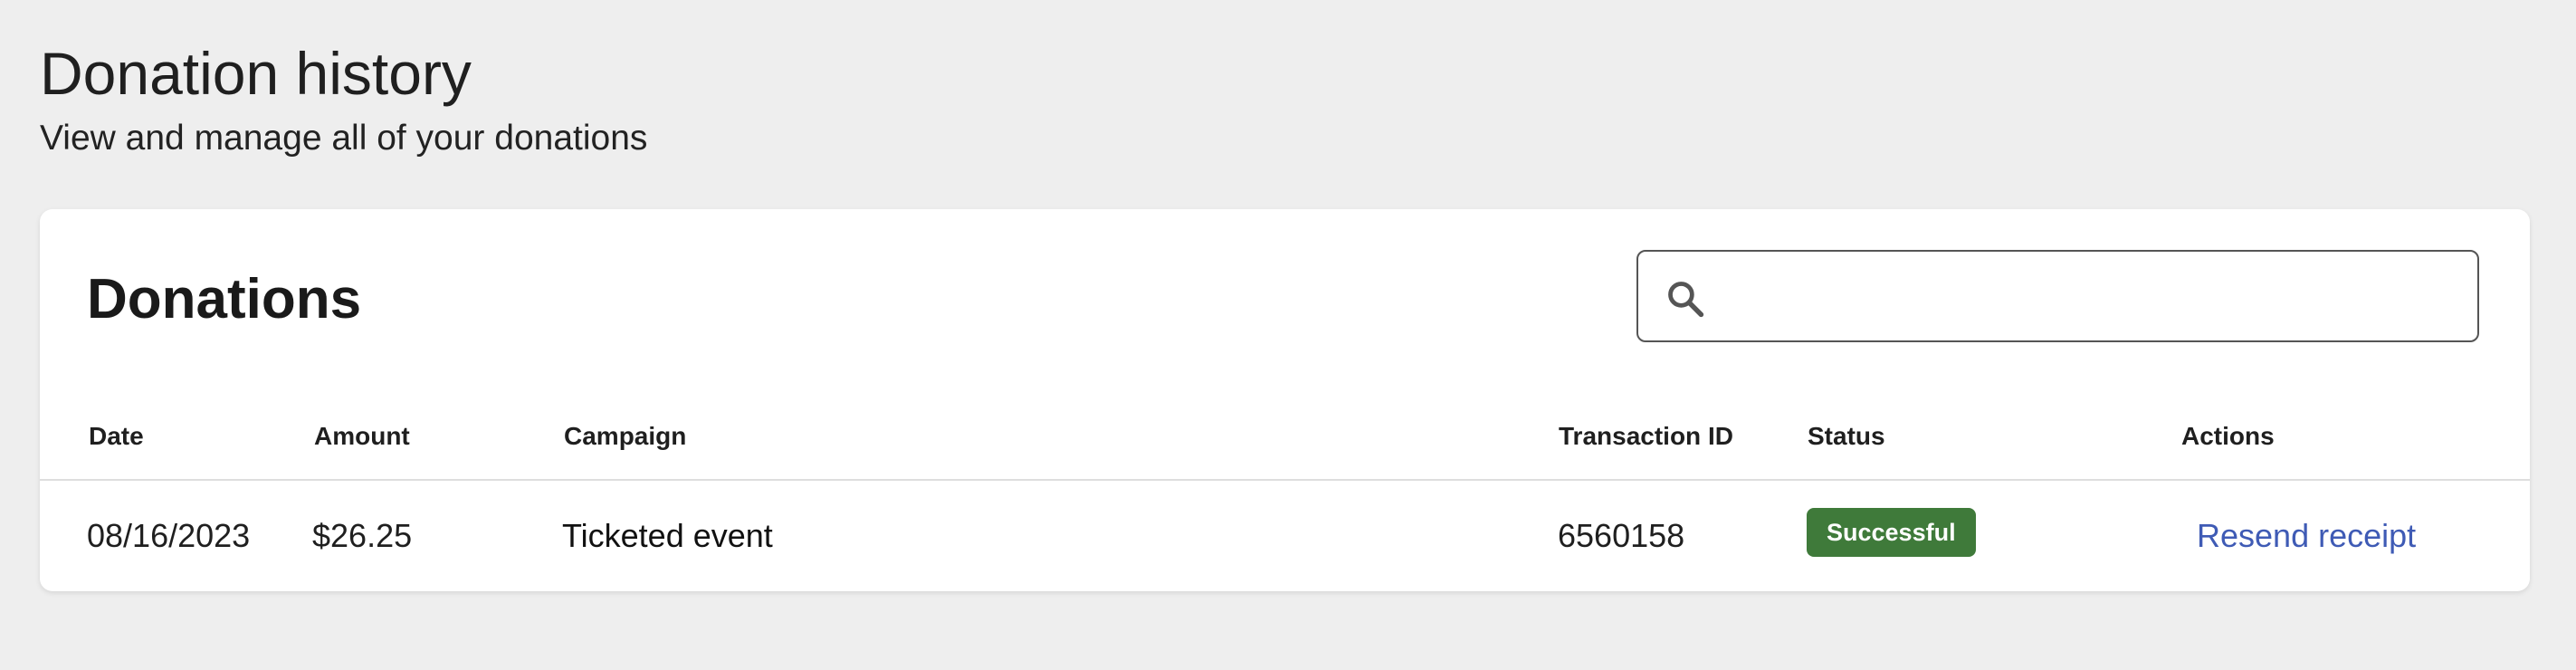 The width and height of the screenshot is (2576, 670). Describe the element at coordinates (362, 535) in the screenshot. I see `cell-amount: $26.25` at that location.